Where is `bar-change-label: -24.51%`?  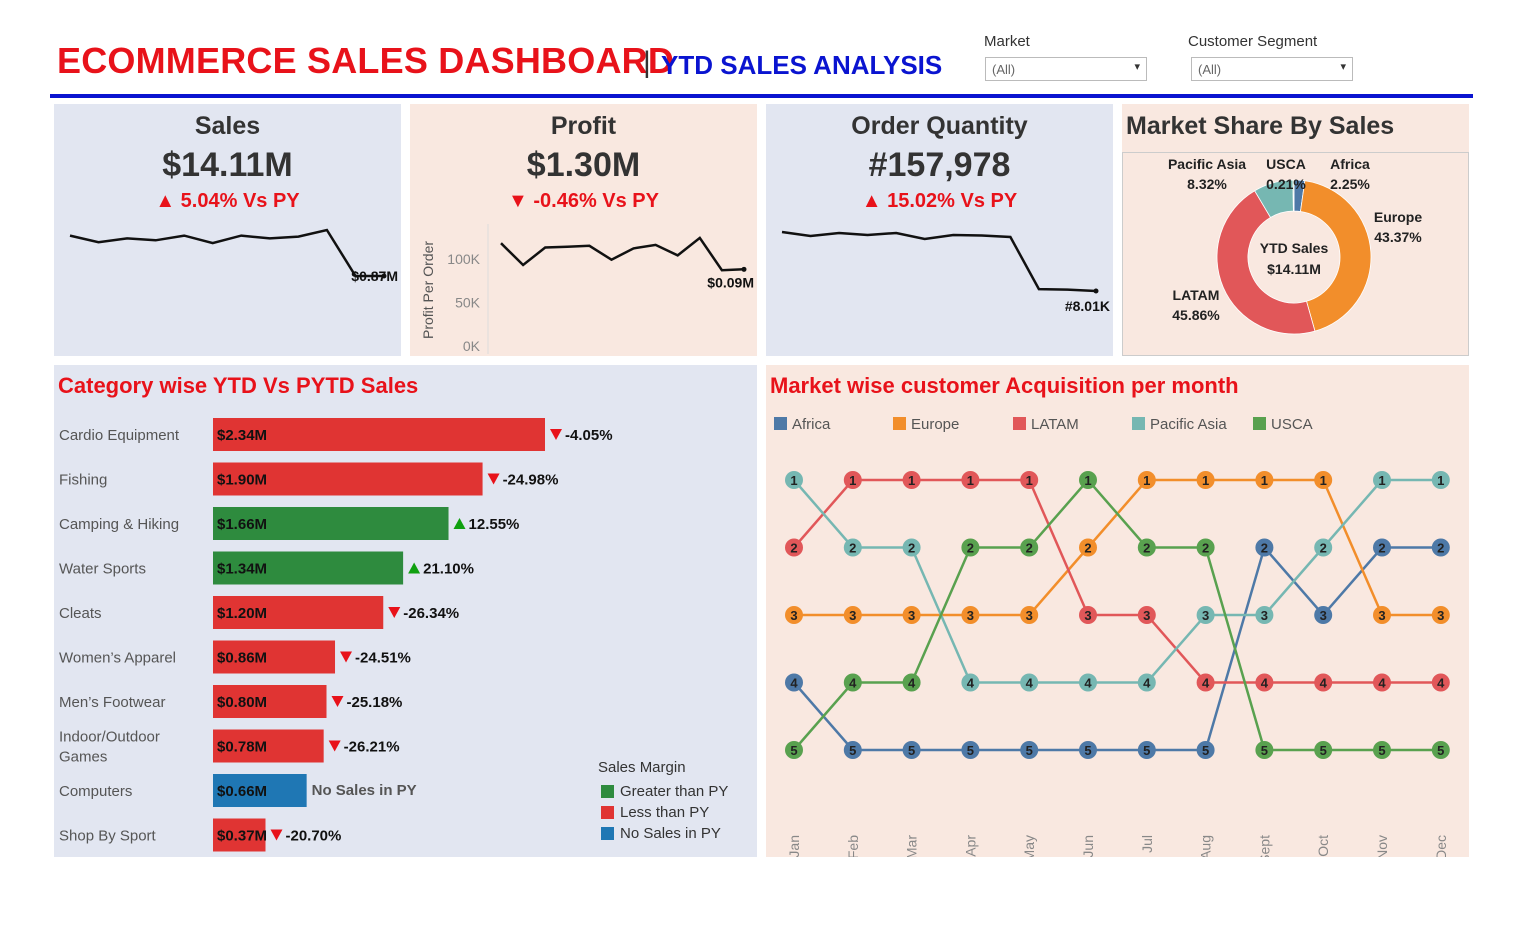 bar-change-label: -24.51% is located at coordinates (383, 658).